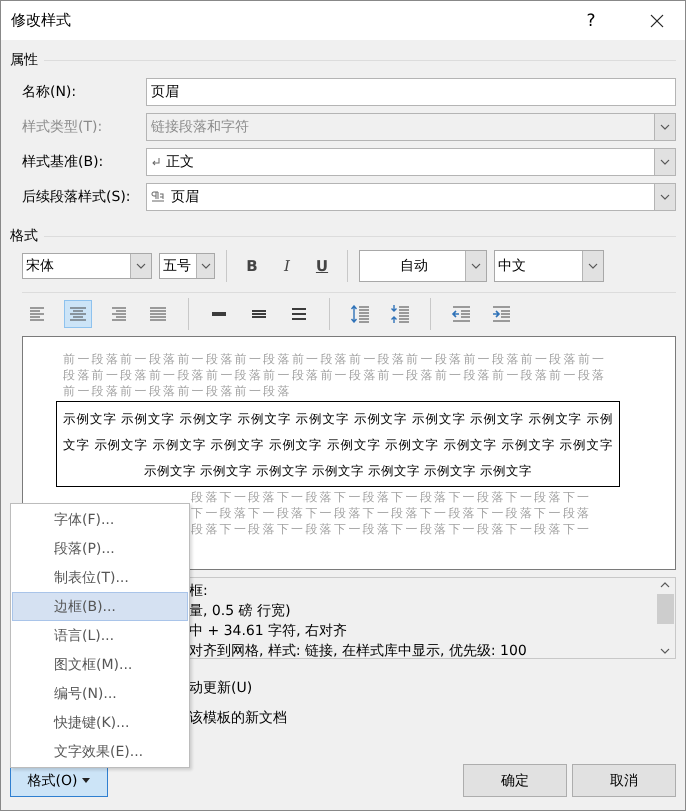  I want to click on preview-text: 段落前一段落前一段落前一段落前一段落前一段落前一段落前一段落前一段落前一段落, so click(334, 375).